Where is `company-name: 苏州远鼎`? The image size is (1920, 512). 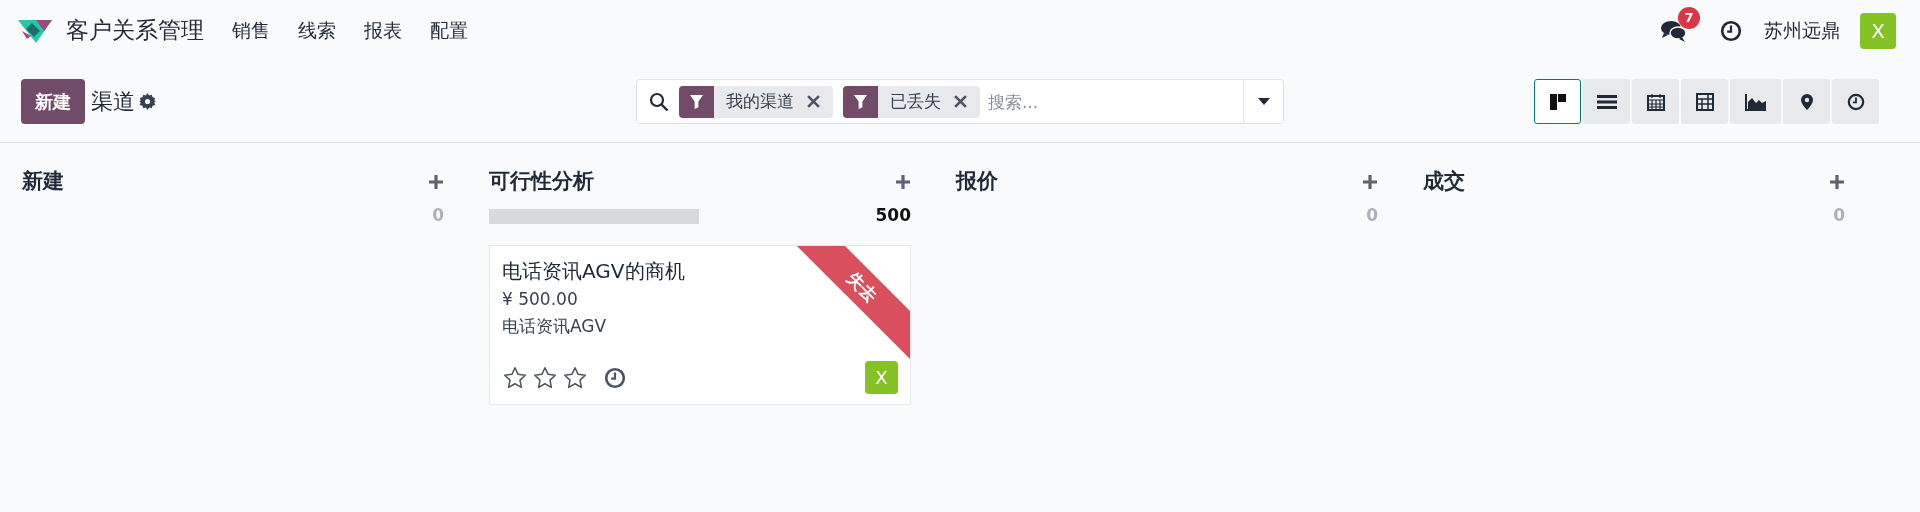
company-name: 苏州远鼎 is located at coordinates (1802, 30).